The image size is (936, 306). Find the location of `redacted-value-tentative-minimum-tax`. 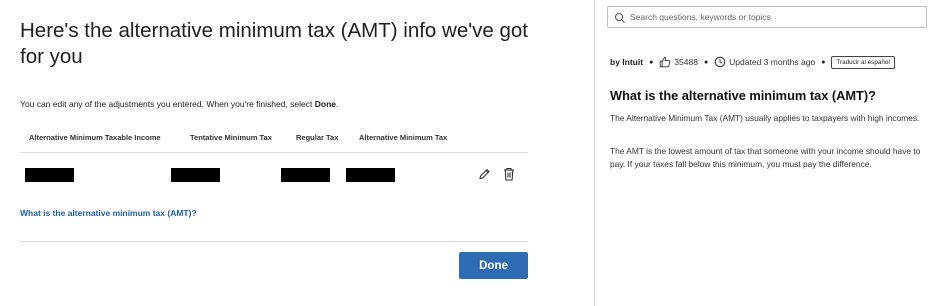

redacted-value-tentative-minimum-tax is located at coordinates (195, 175).